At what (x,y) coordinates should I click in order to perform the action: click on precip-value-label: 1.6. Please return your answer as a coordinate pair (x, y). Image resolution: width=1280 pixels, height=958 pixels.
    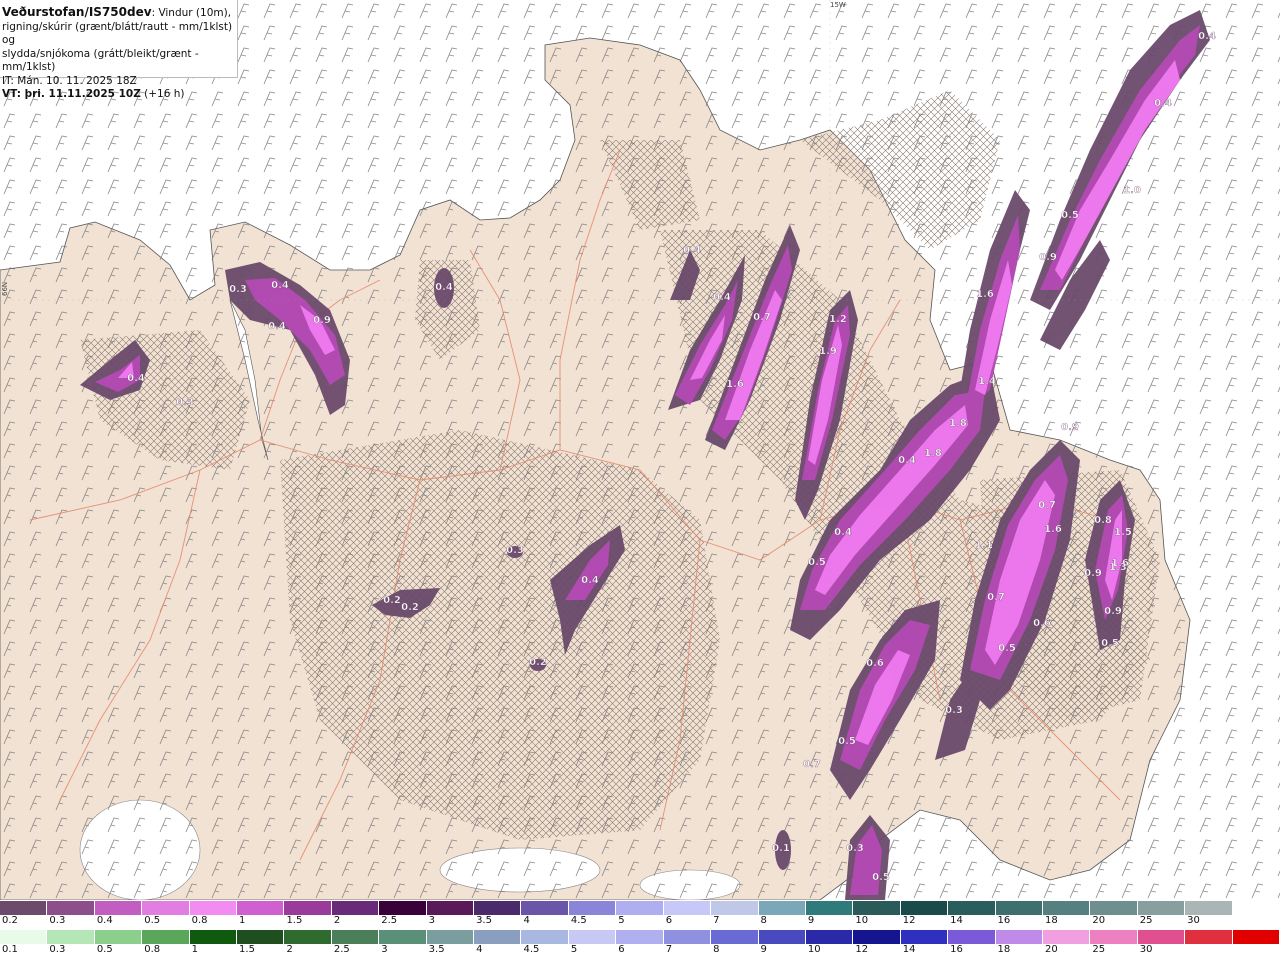
    Looking at the image, I should click on (1053, 529).